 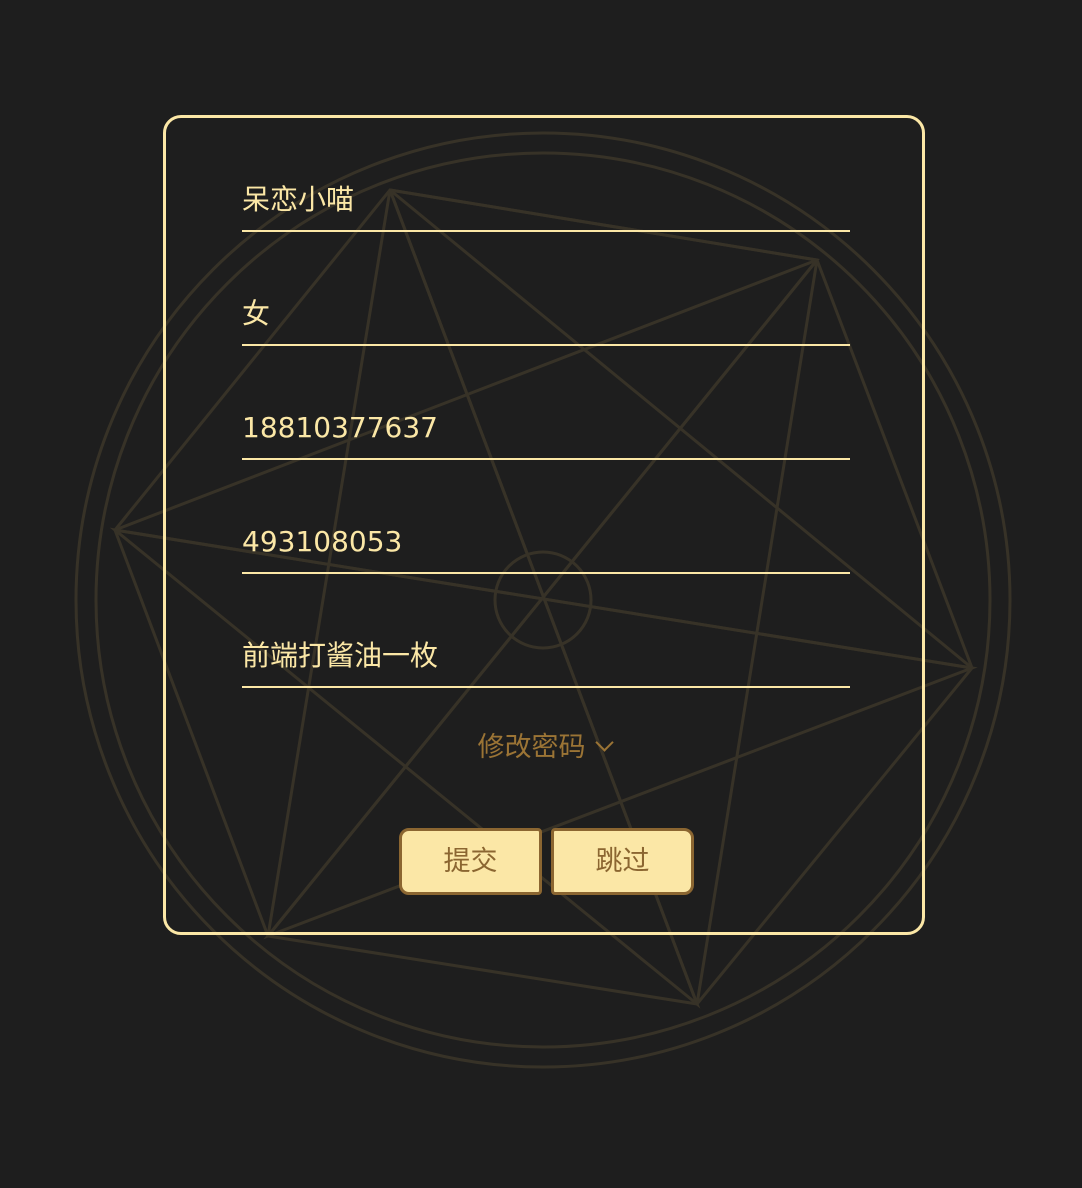 What do you see at coordinates (546, 428) in the screenshot?
I see `phone-input` at bounding box center [546, 428].